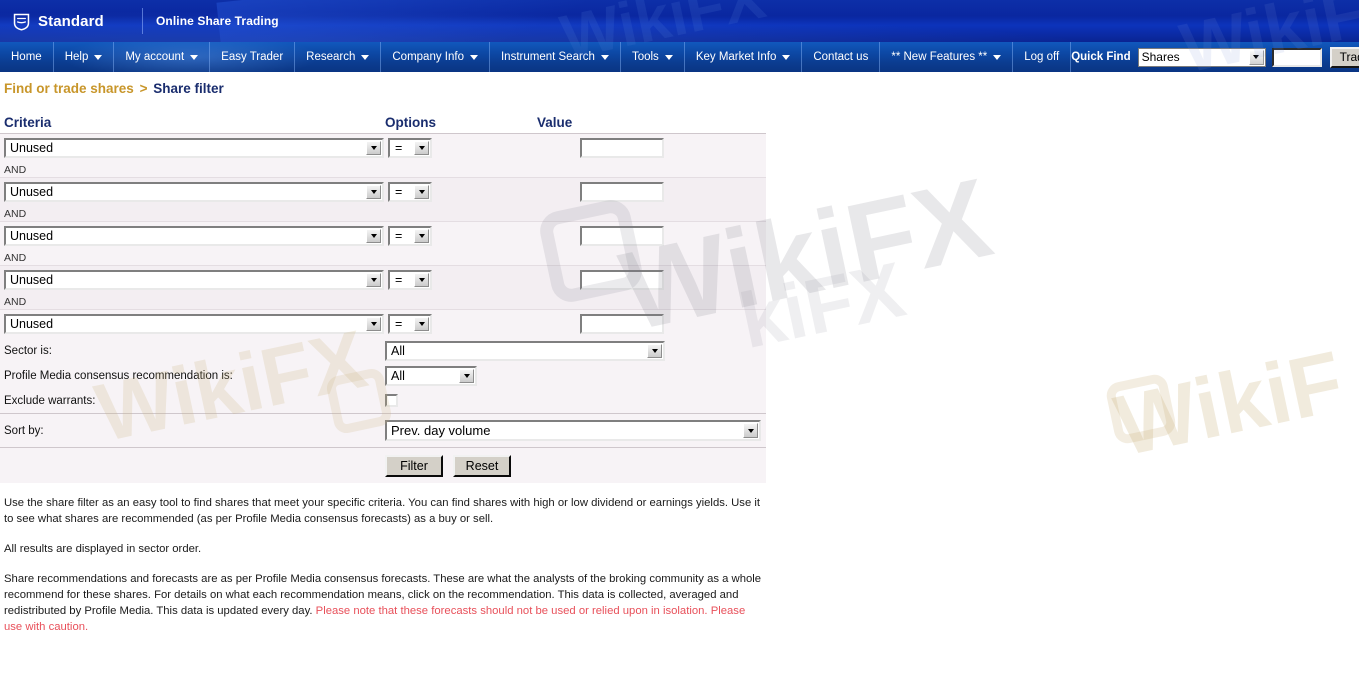  I want to click on nav-item-label: Contact us, so click(841, 57).